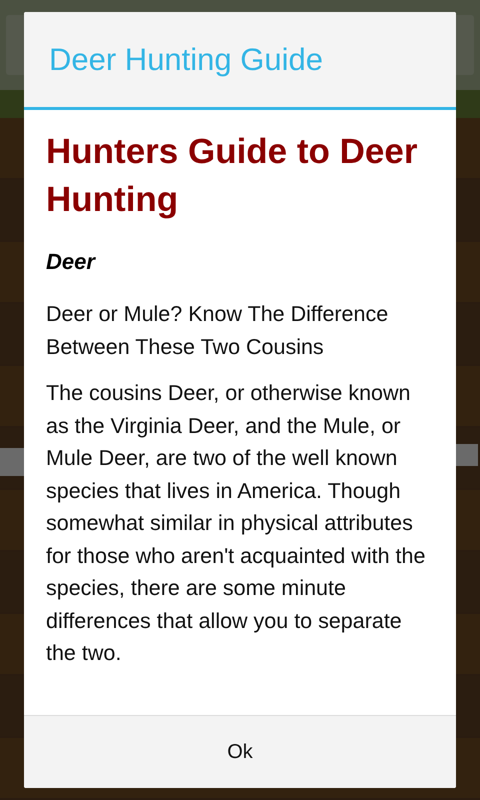 The width and height of the screenshot is (480, 800). Describe the element at coordinates (232, 176) in the screenshot. I see `article-heading: Hunters Guide to Deer Hunting` at that location.